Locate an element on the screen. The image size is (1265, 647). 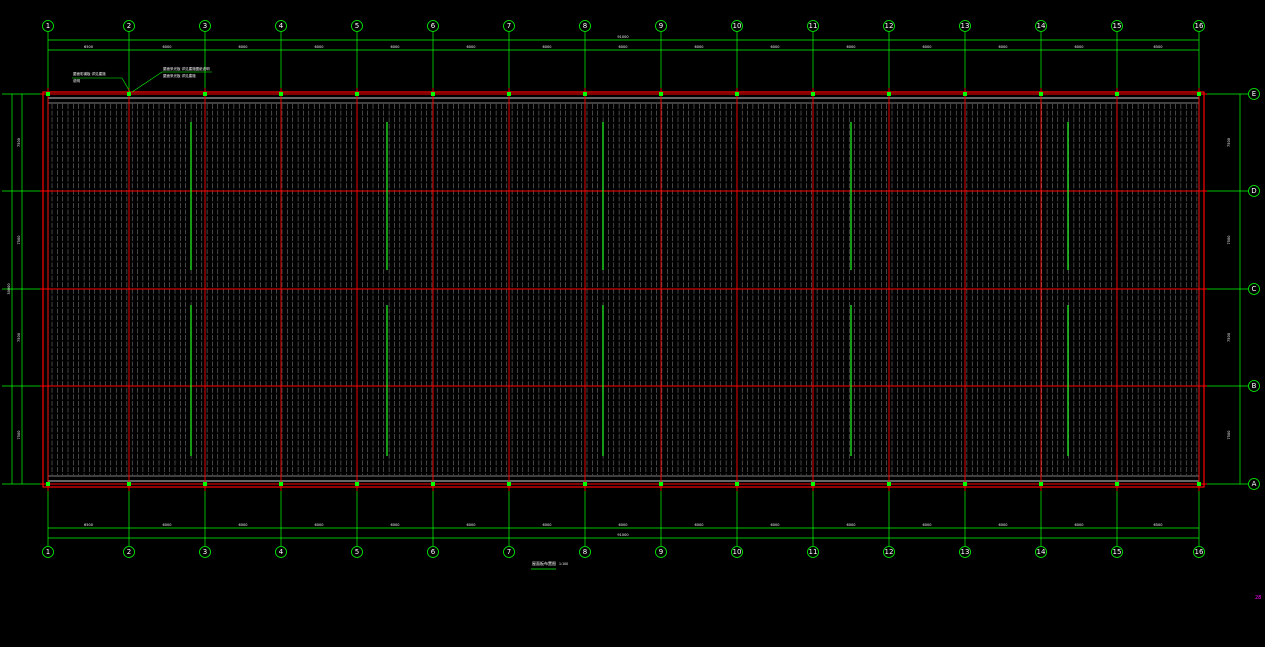
row-axis-right-B-label: B is located at coordinates (1254, 386).